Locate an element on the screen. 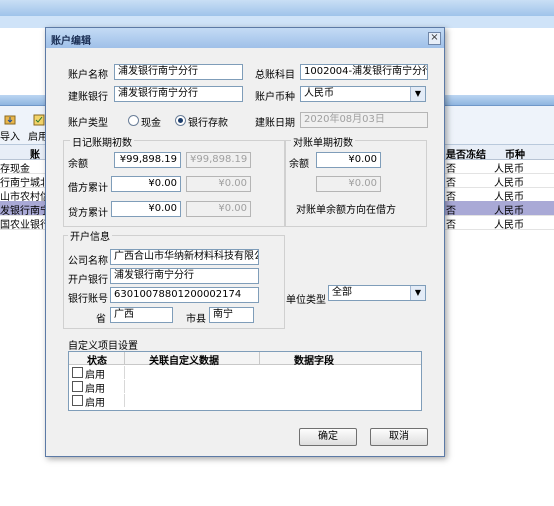  company-label: 公司名称 is located at coordinates (88, 261).